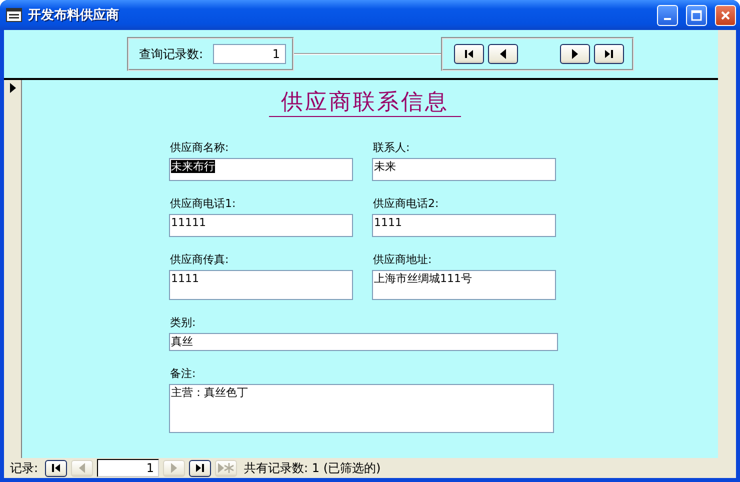  What do you see at coordinates (183, 374) in the screenshot?
I see `field-label: 备注:` at bounding box center [183, 374].